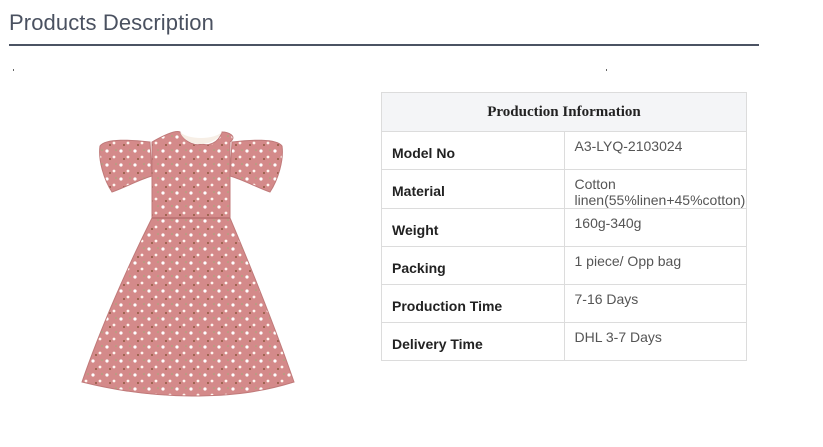  I want to click on row-label: Material, so click(473, 189).